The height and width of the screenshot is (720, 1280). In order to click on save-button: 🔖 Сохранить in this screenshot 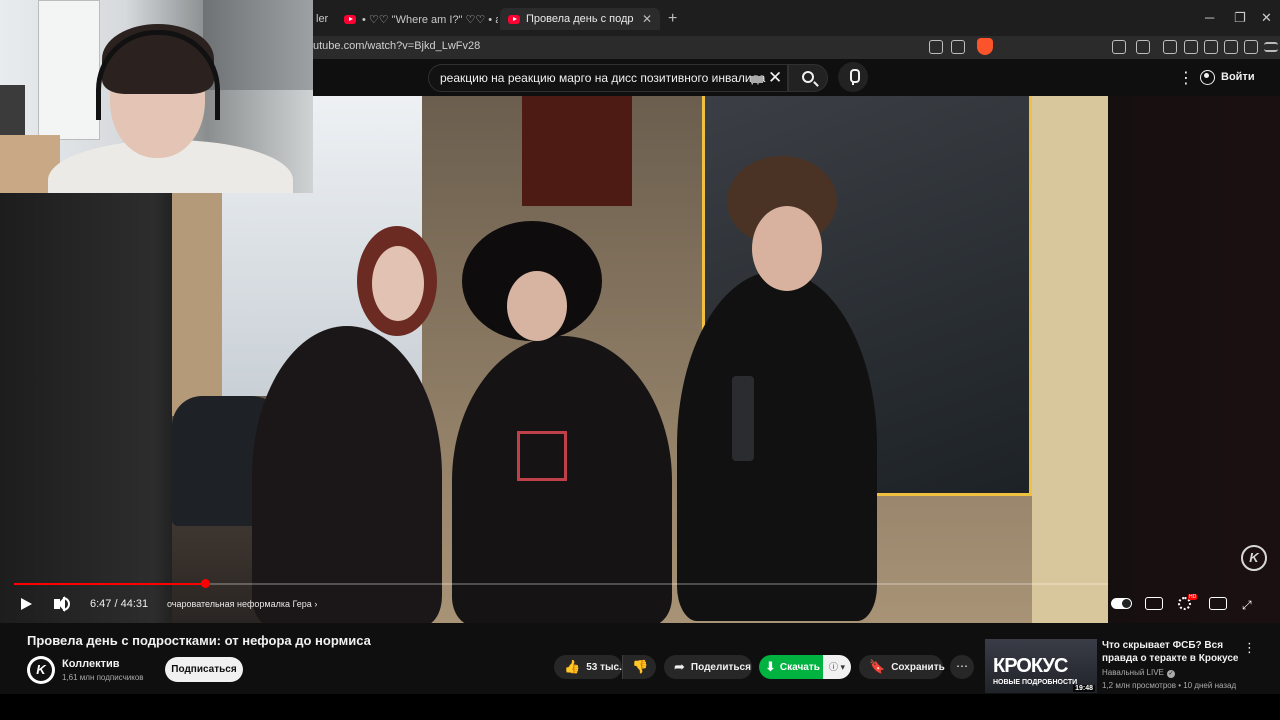, I will do `click(902, 667)`.